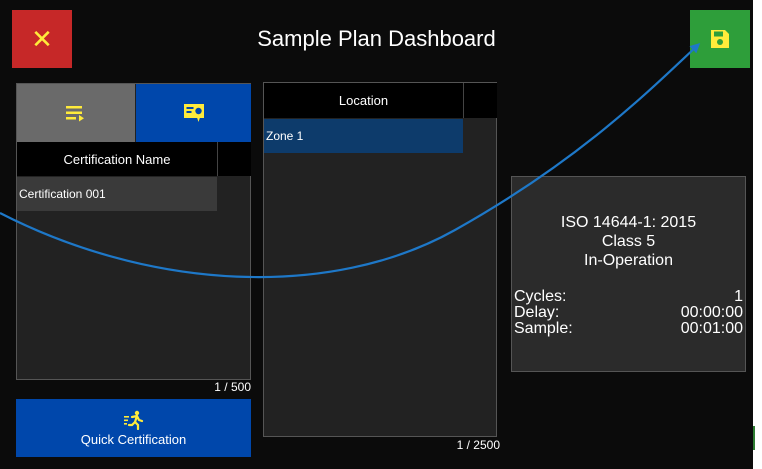 This screenshot has height=469, width=762. What do you see at coordinates (537, 312) in the screenshot?
I see `delay-label: Delay:` at bounding box center [537, 312].